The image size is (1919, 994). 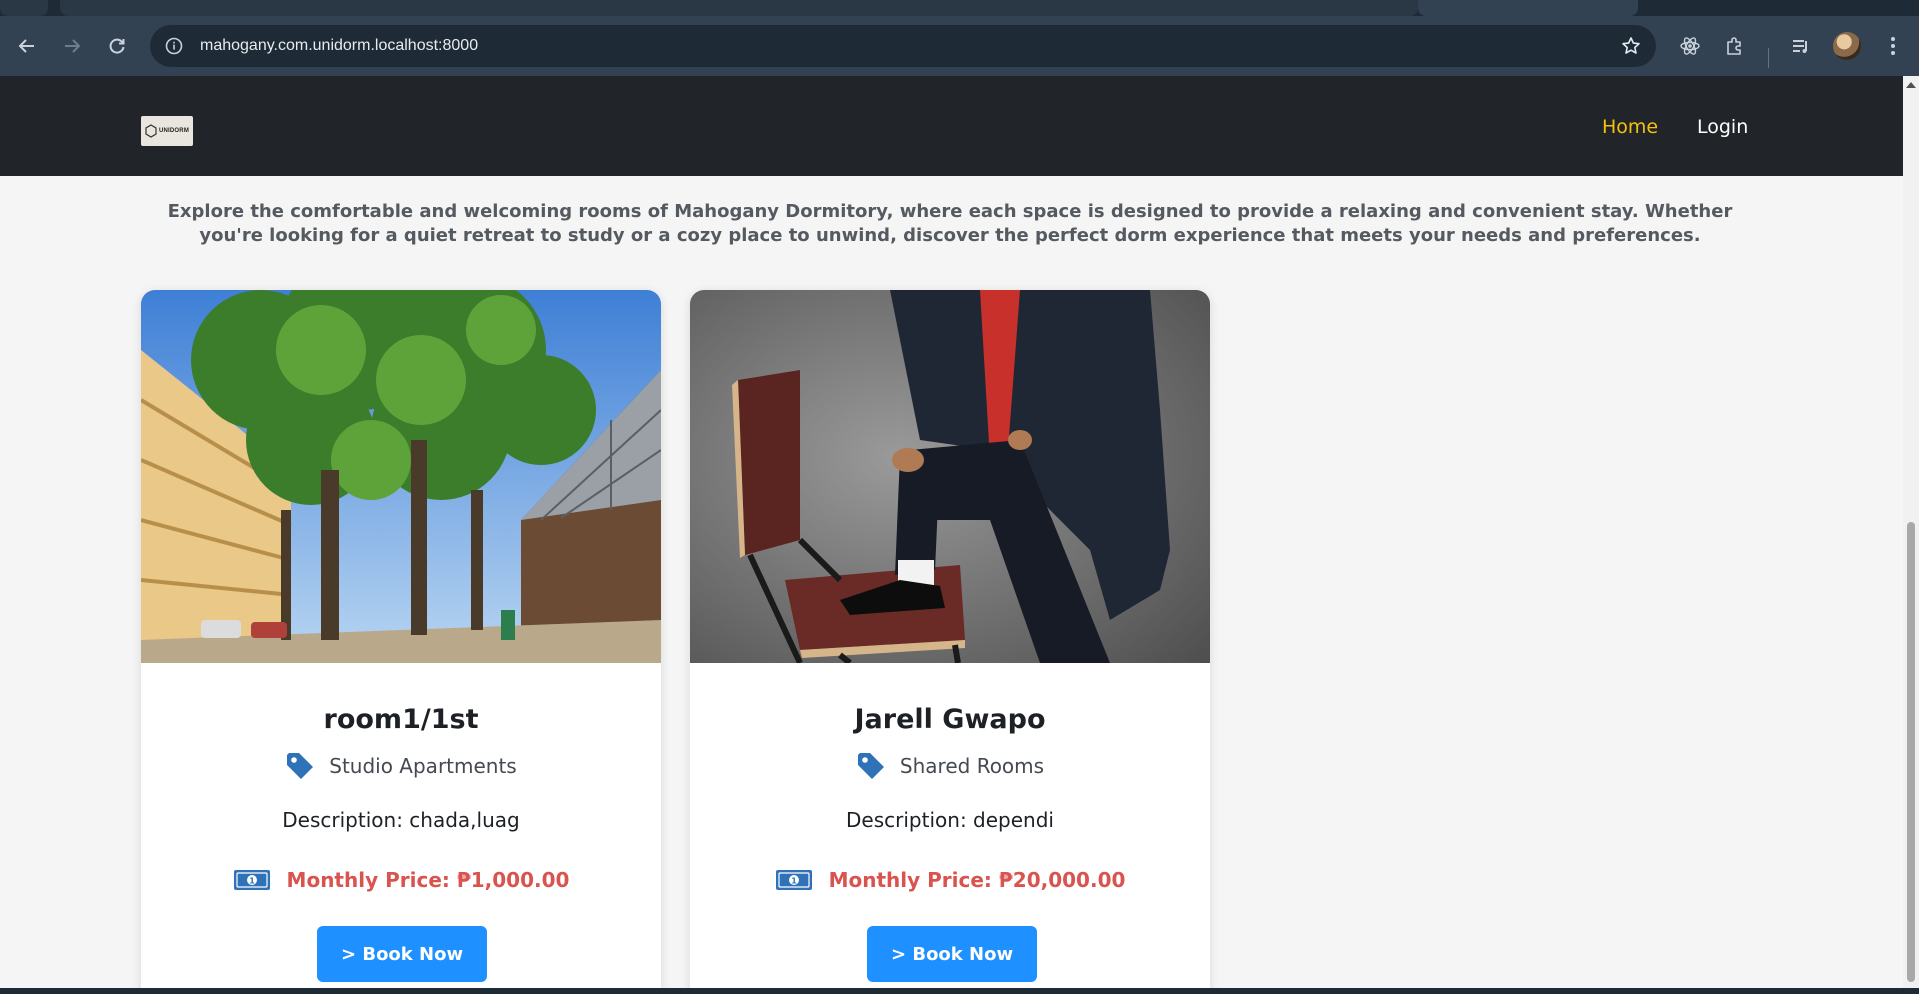 What do you see at coordinates (1893, 46) in the screenshot?
I see `menu-kebab-icon` at bounding box center [1893, 46].